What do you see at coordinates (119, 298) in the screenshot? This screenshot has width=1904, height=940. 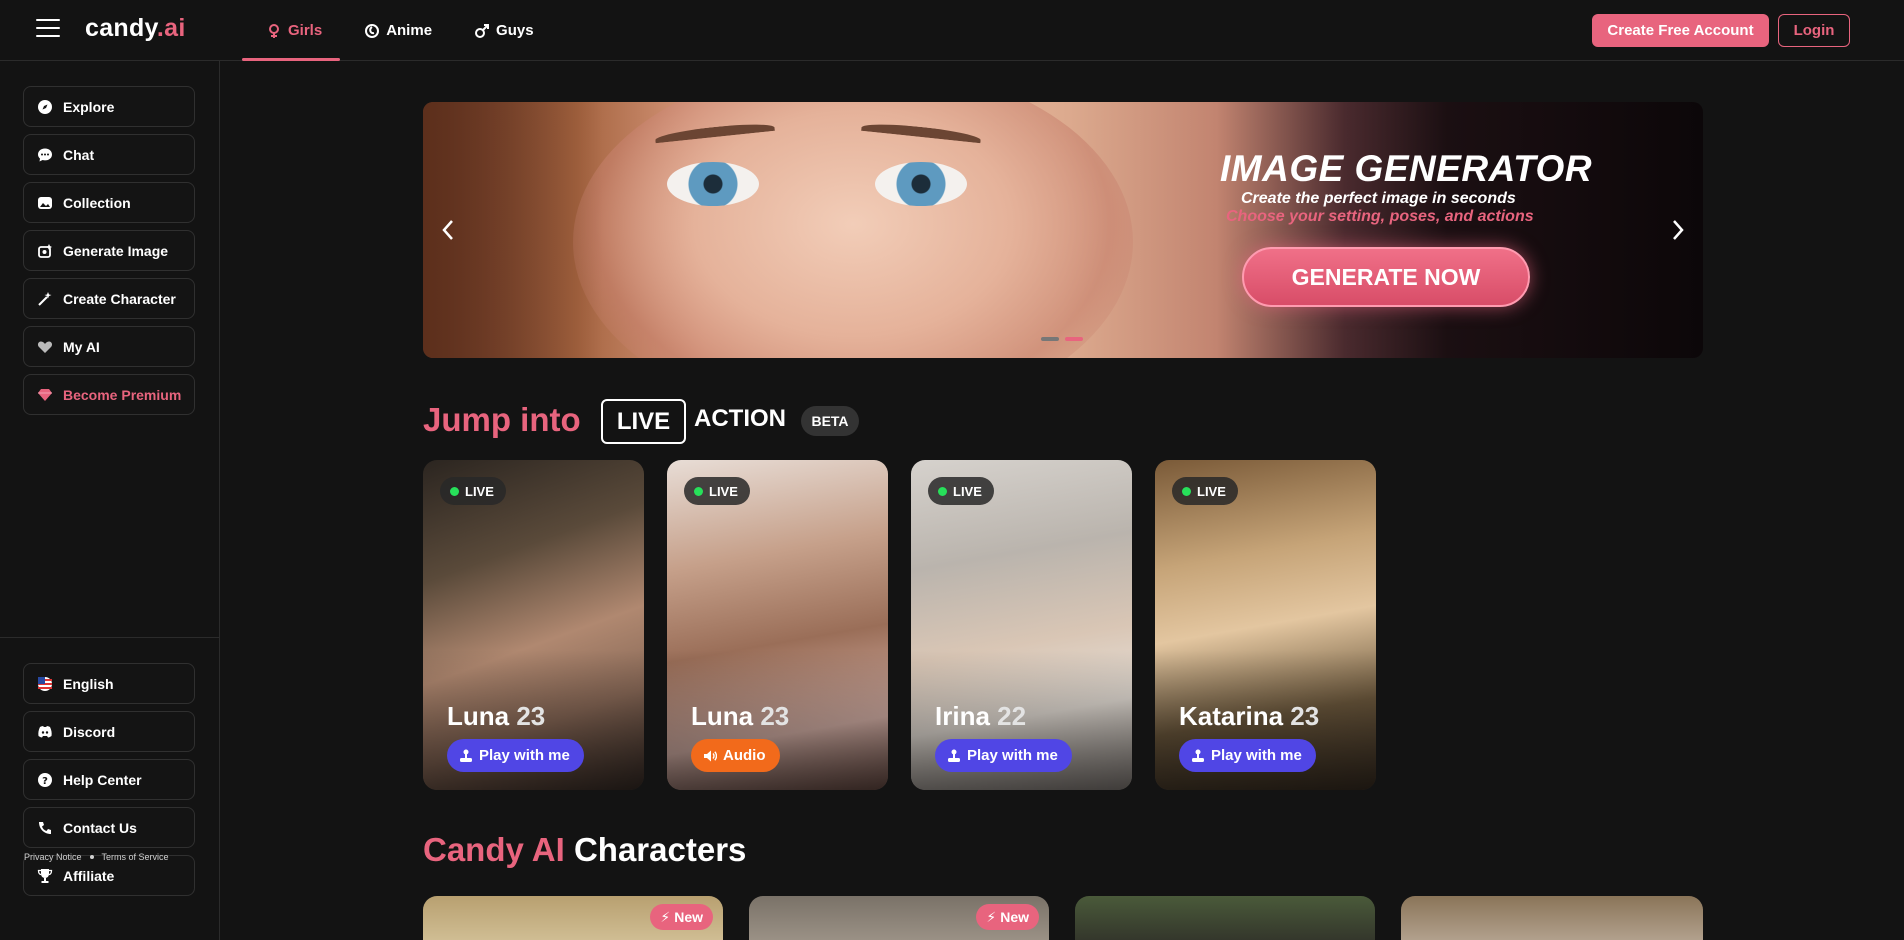 I see `sidebar-item-label: Create Character` at bounding box center [119, 298].